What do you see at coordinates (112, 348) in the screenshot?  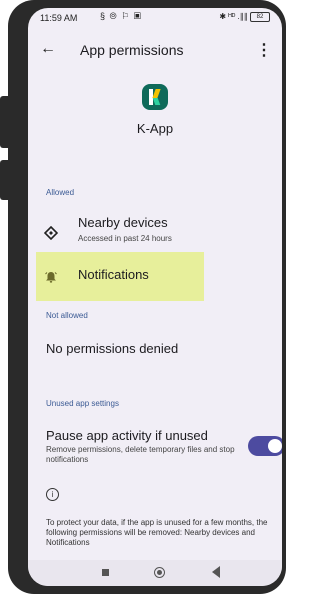 I see `no-permissions-denied-text: No permissions denied` at bounding box center [112, 348].